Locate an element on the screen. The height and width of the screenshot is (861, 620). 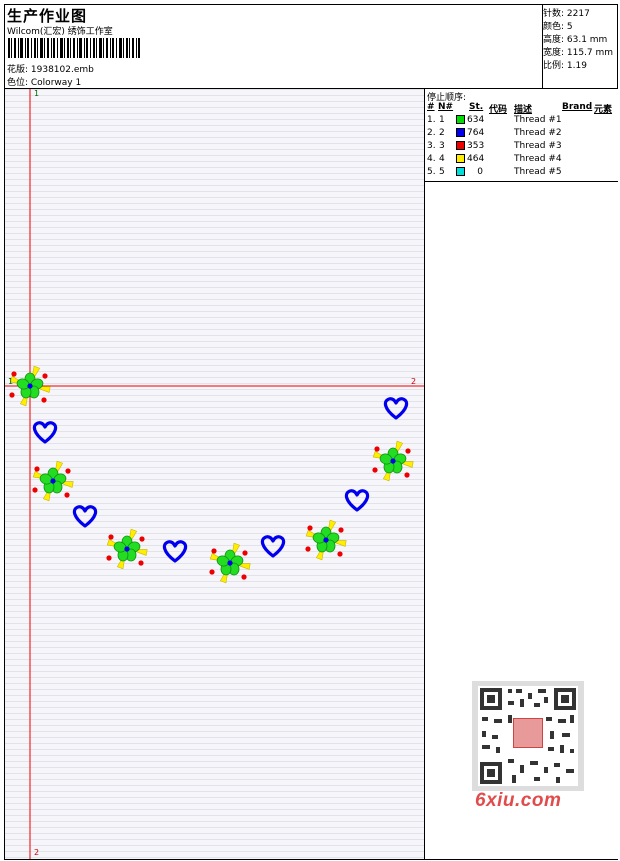
row-needle: 3 is located at coordinates (442, 146).